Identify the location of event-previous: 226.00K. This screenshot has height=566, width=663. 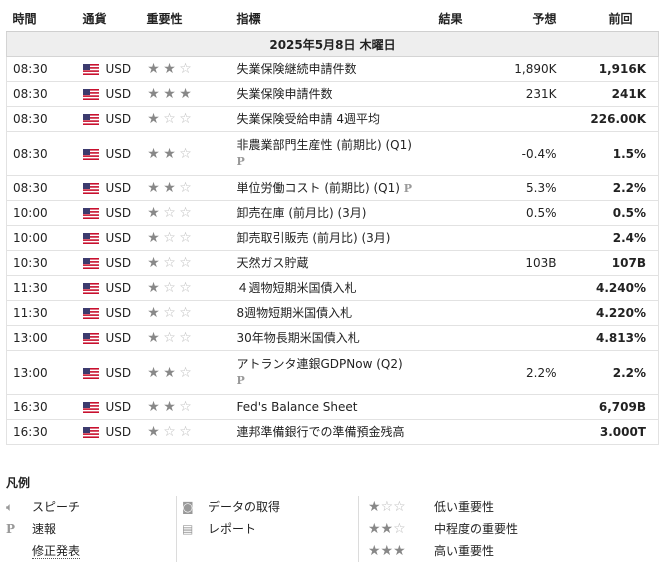
(609, 119).